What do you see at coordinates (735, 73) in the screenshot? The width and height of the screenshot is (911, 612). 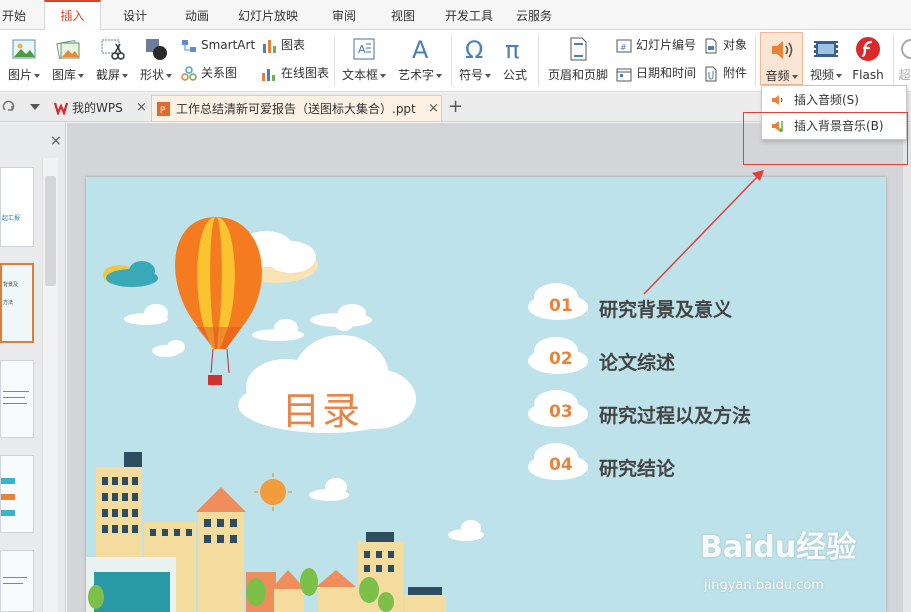 I see `attachment-label: 附件` at bounding box center [735, 73].